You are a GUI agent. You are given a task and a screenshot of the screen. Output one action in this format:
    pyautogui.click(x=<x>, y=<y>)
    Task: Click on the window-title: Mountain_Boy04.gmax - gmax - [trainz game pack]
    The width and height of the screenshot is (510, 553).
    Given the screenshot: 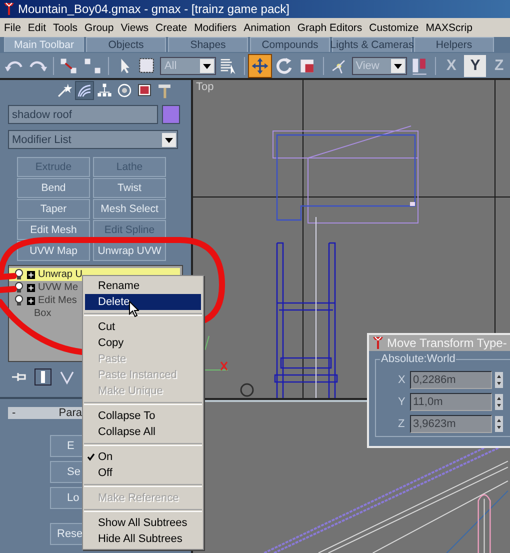 What is the action you would take?
    pyautogui.click(x=154, y=9)
    